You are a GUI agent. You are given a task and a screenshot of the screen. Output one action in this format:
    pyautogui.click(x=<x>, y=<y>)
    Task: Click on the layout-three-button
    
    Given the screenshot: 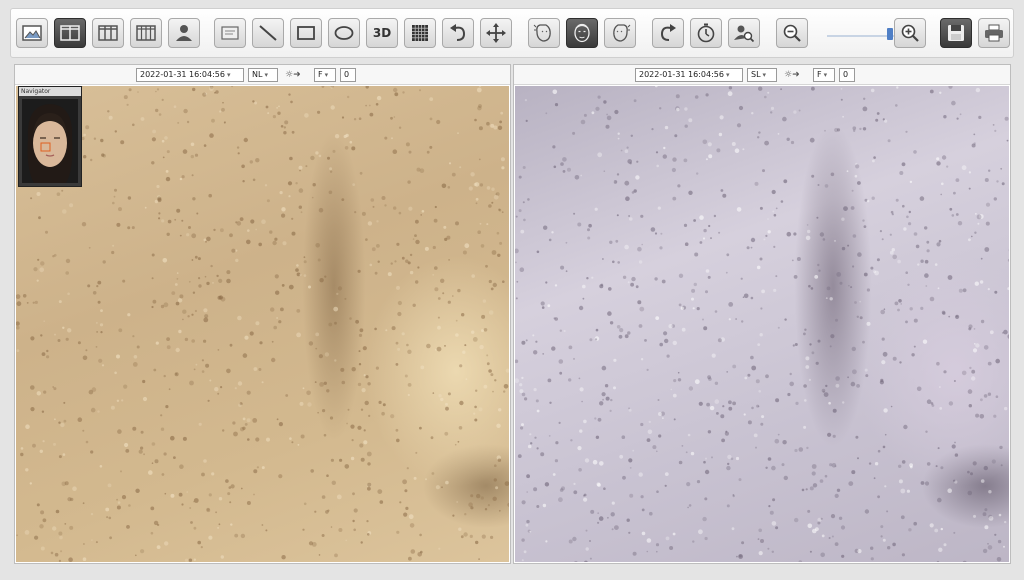 What is the action you would take?
    pyautogui.click(x=108, y=33)
    